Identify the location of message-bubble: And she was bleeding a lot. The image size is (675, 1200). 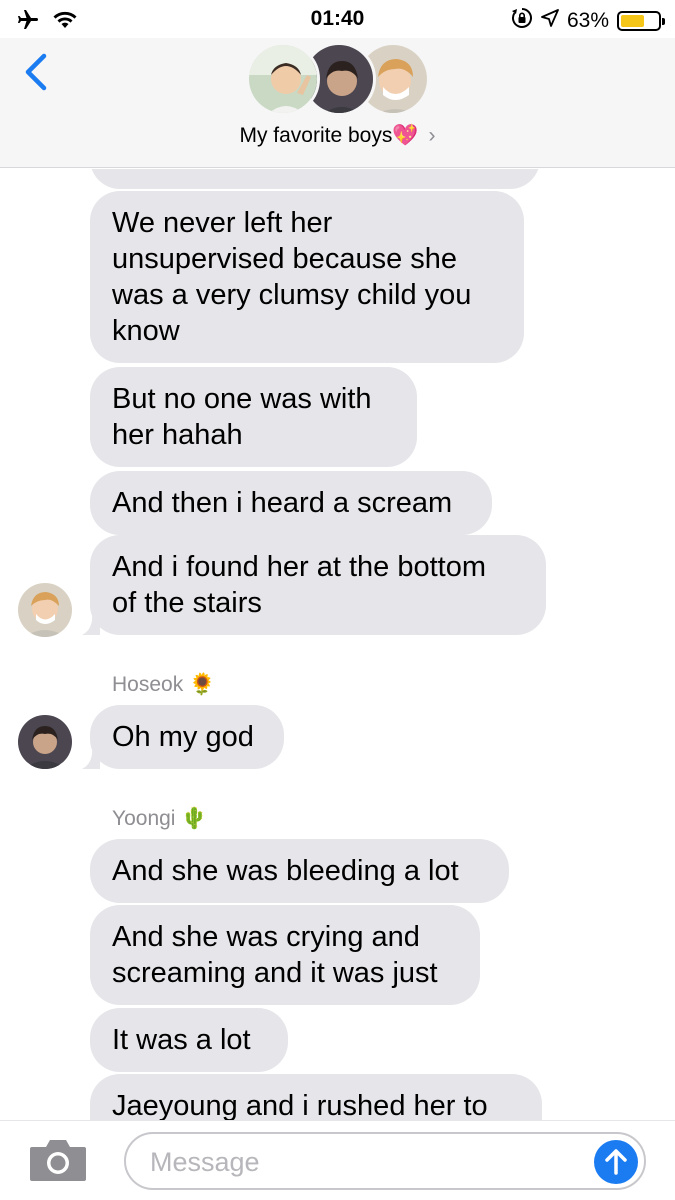
(299, 871).